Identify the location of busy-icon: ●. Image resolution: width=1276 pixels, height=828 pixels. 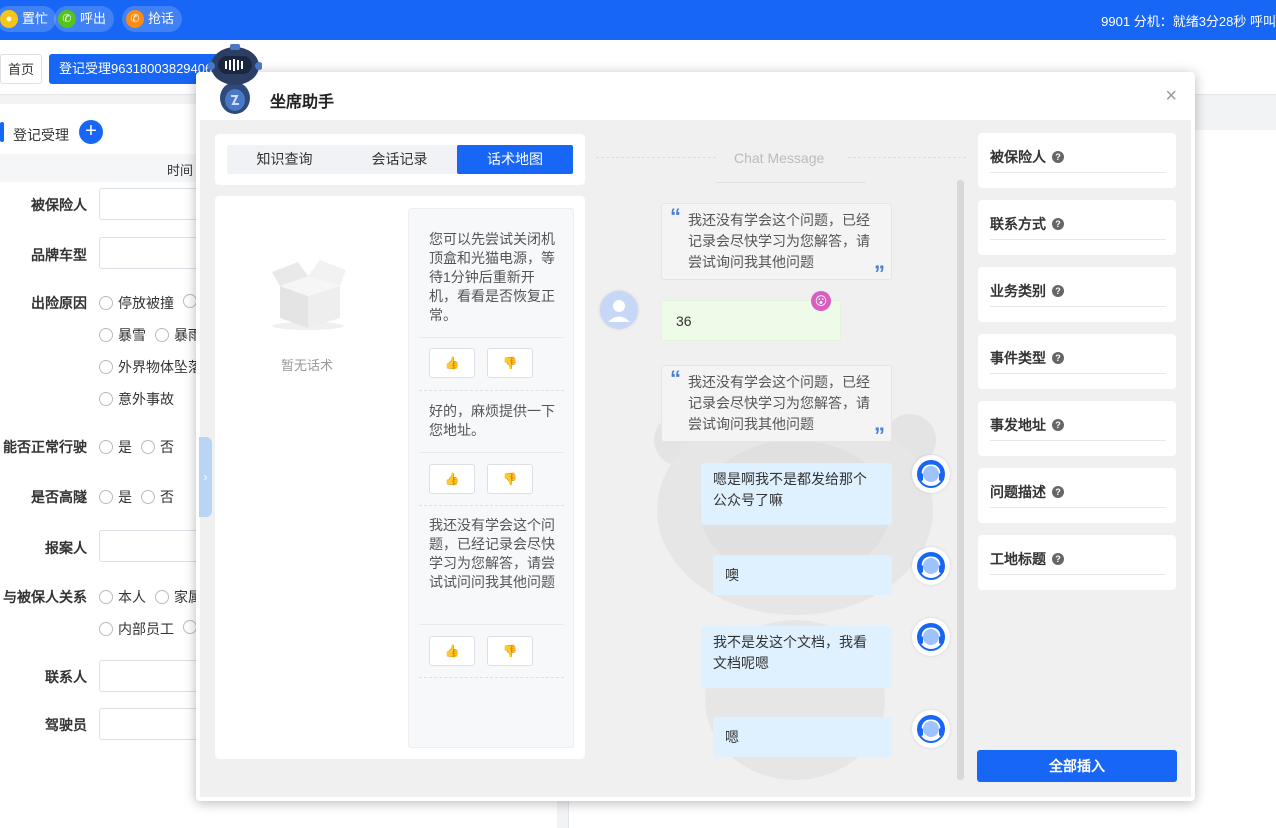
(9, 18).